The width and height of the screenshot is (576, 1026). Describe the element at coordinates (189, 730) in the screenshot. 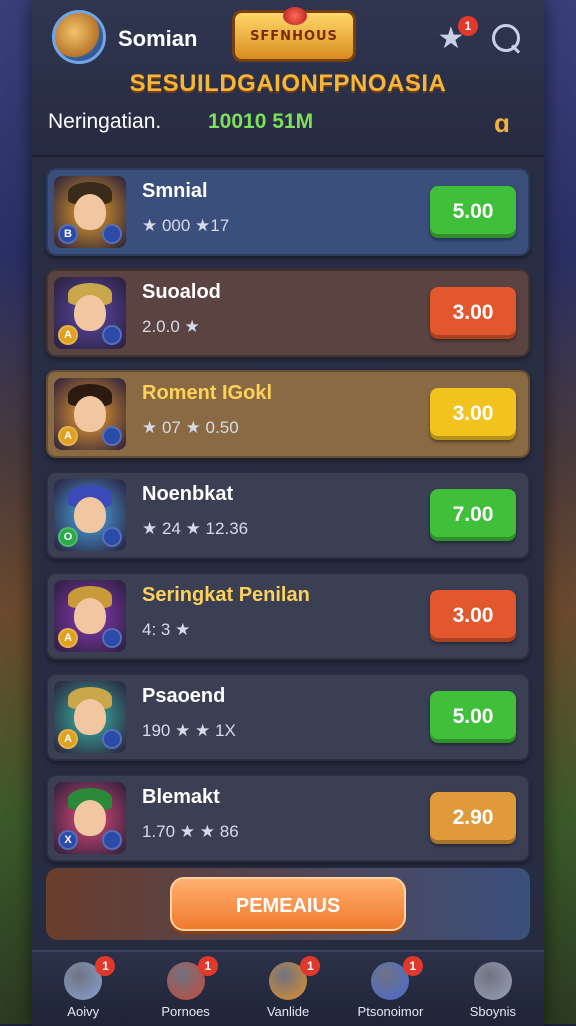

I see `hero-stats: 190 ★ ★ 1X` at that location.